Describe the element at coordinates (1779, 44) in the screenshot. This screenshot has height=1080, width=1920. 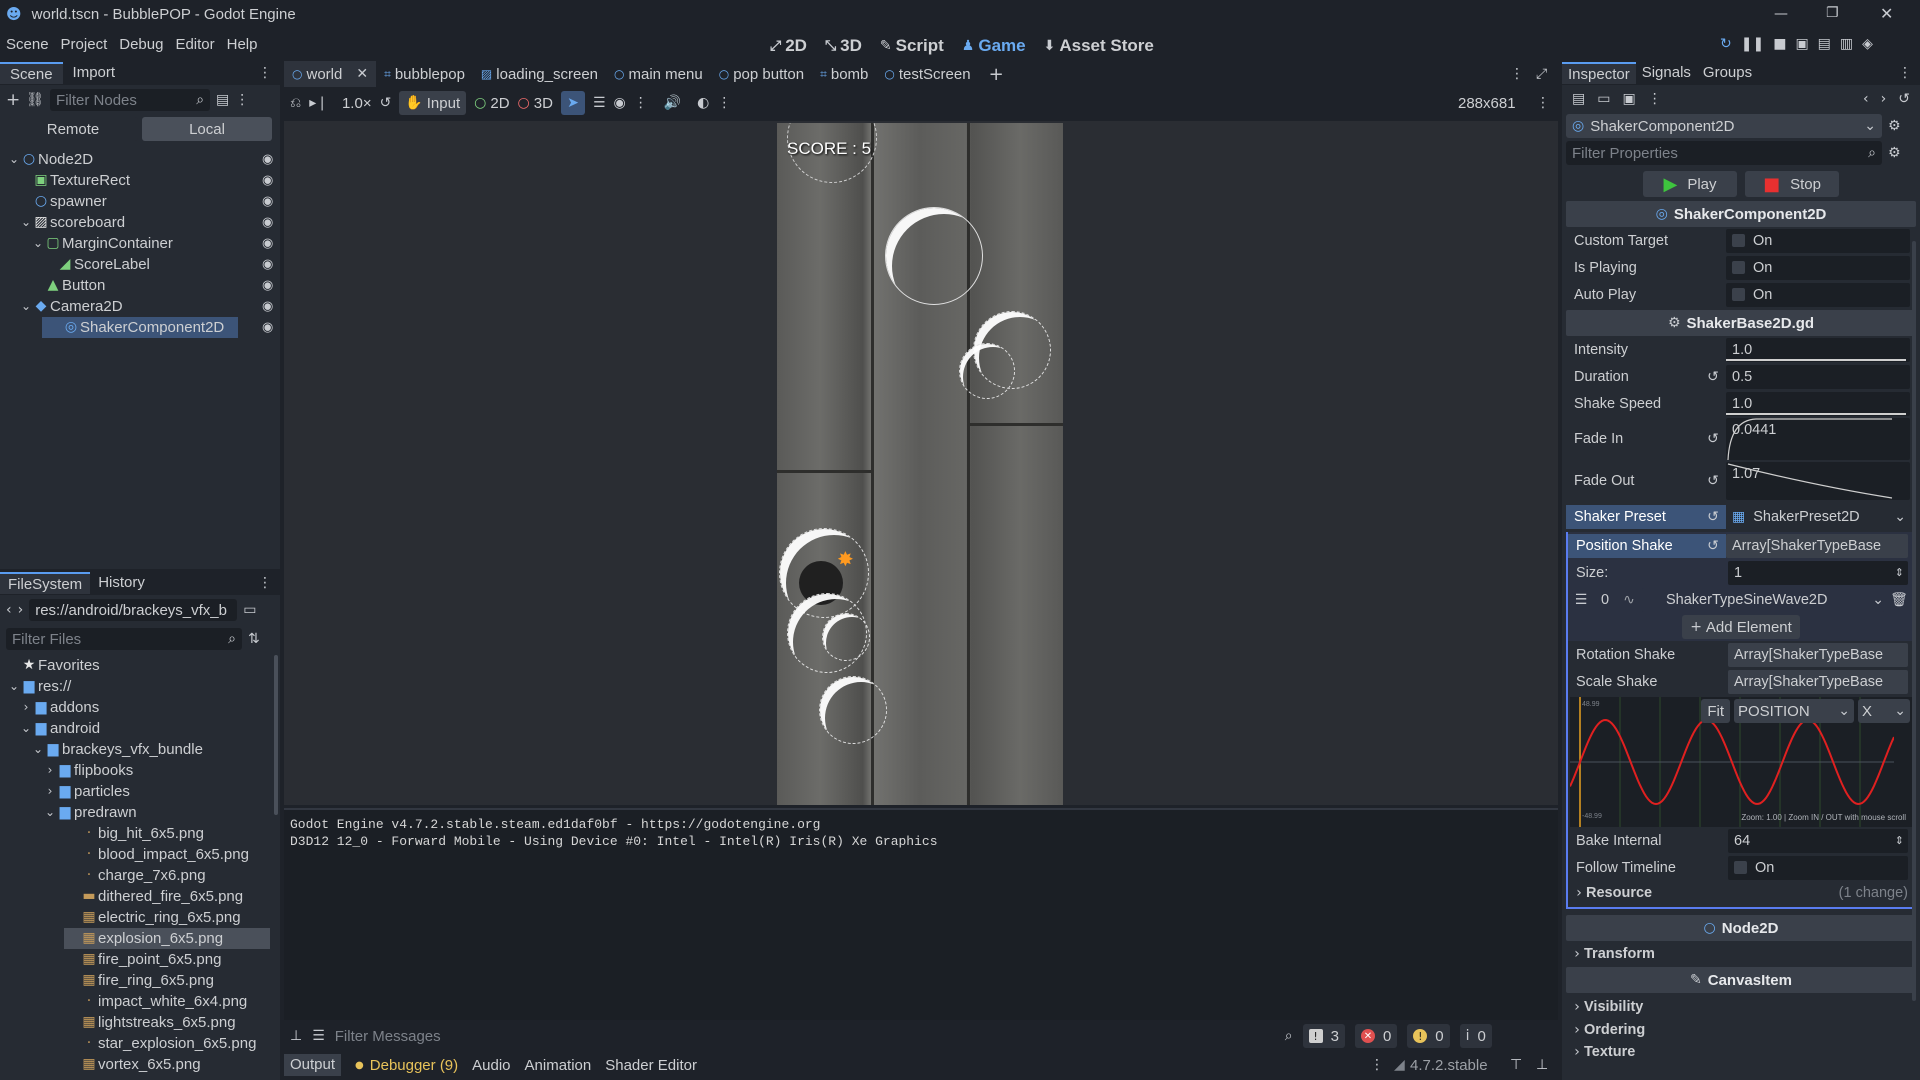
I see `stop-icon: ■` at that location.